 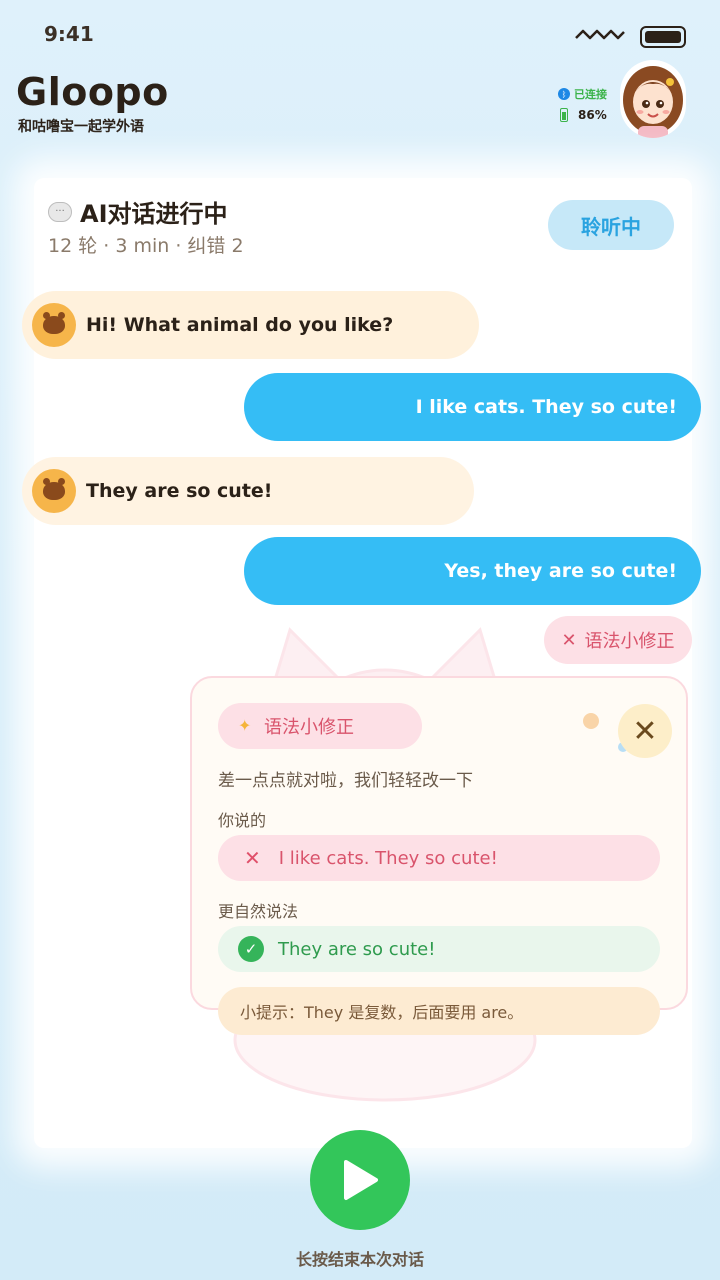 I want to click on close-x-icon: ✕, so click(x=569, y=640).